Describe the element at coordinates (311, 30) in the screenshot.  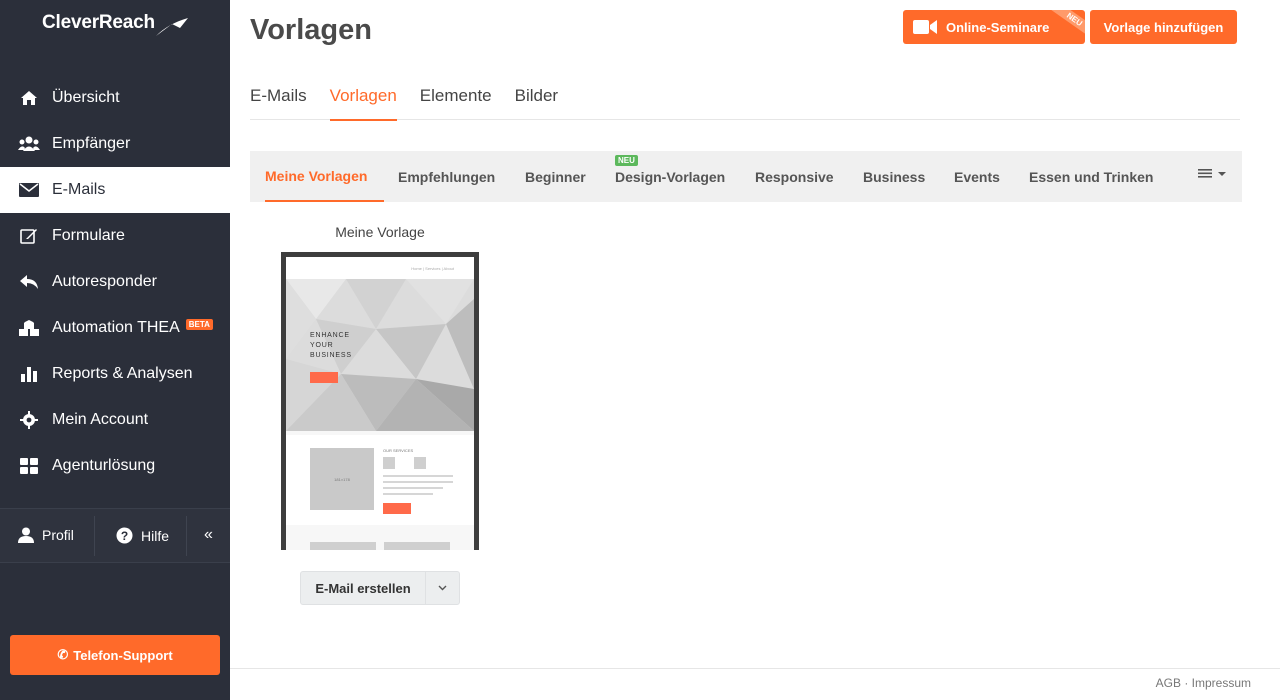
I see `page-title: Vorlagen` at that location.